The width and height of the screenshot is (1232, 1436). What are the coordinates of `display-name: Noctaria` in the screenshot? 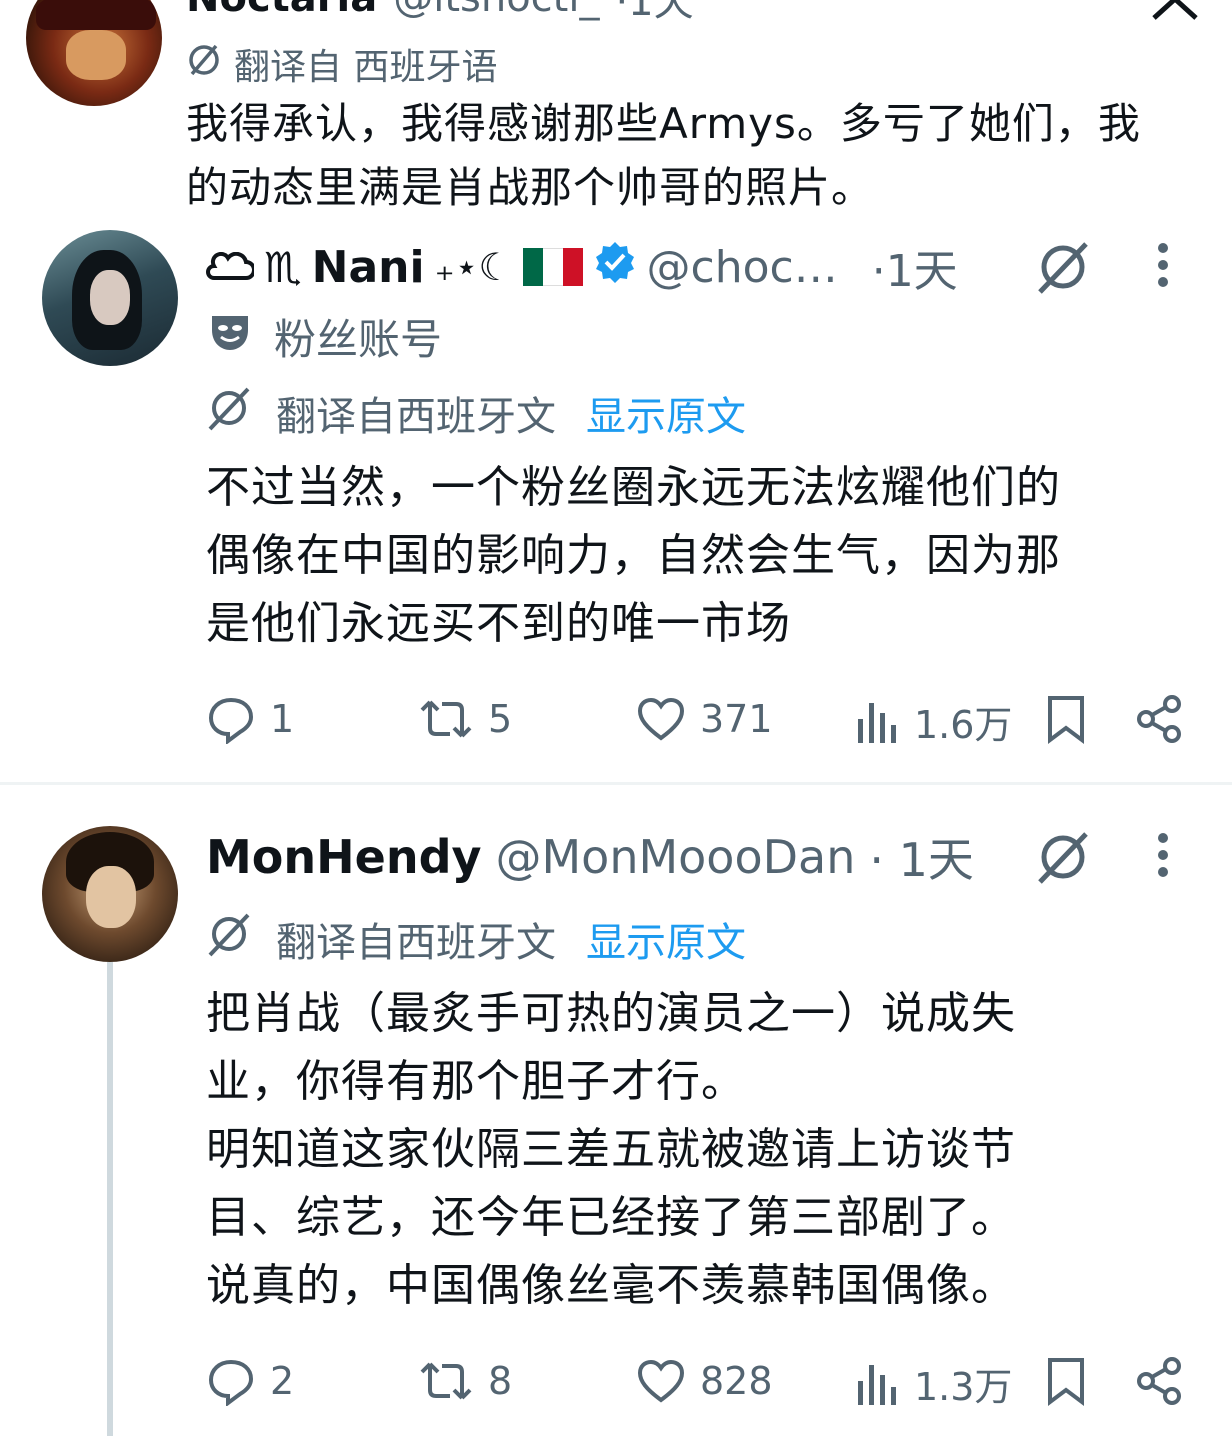 It's located at (281, 10).